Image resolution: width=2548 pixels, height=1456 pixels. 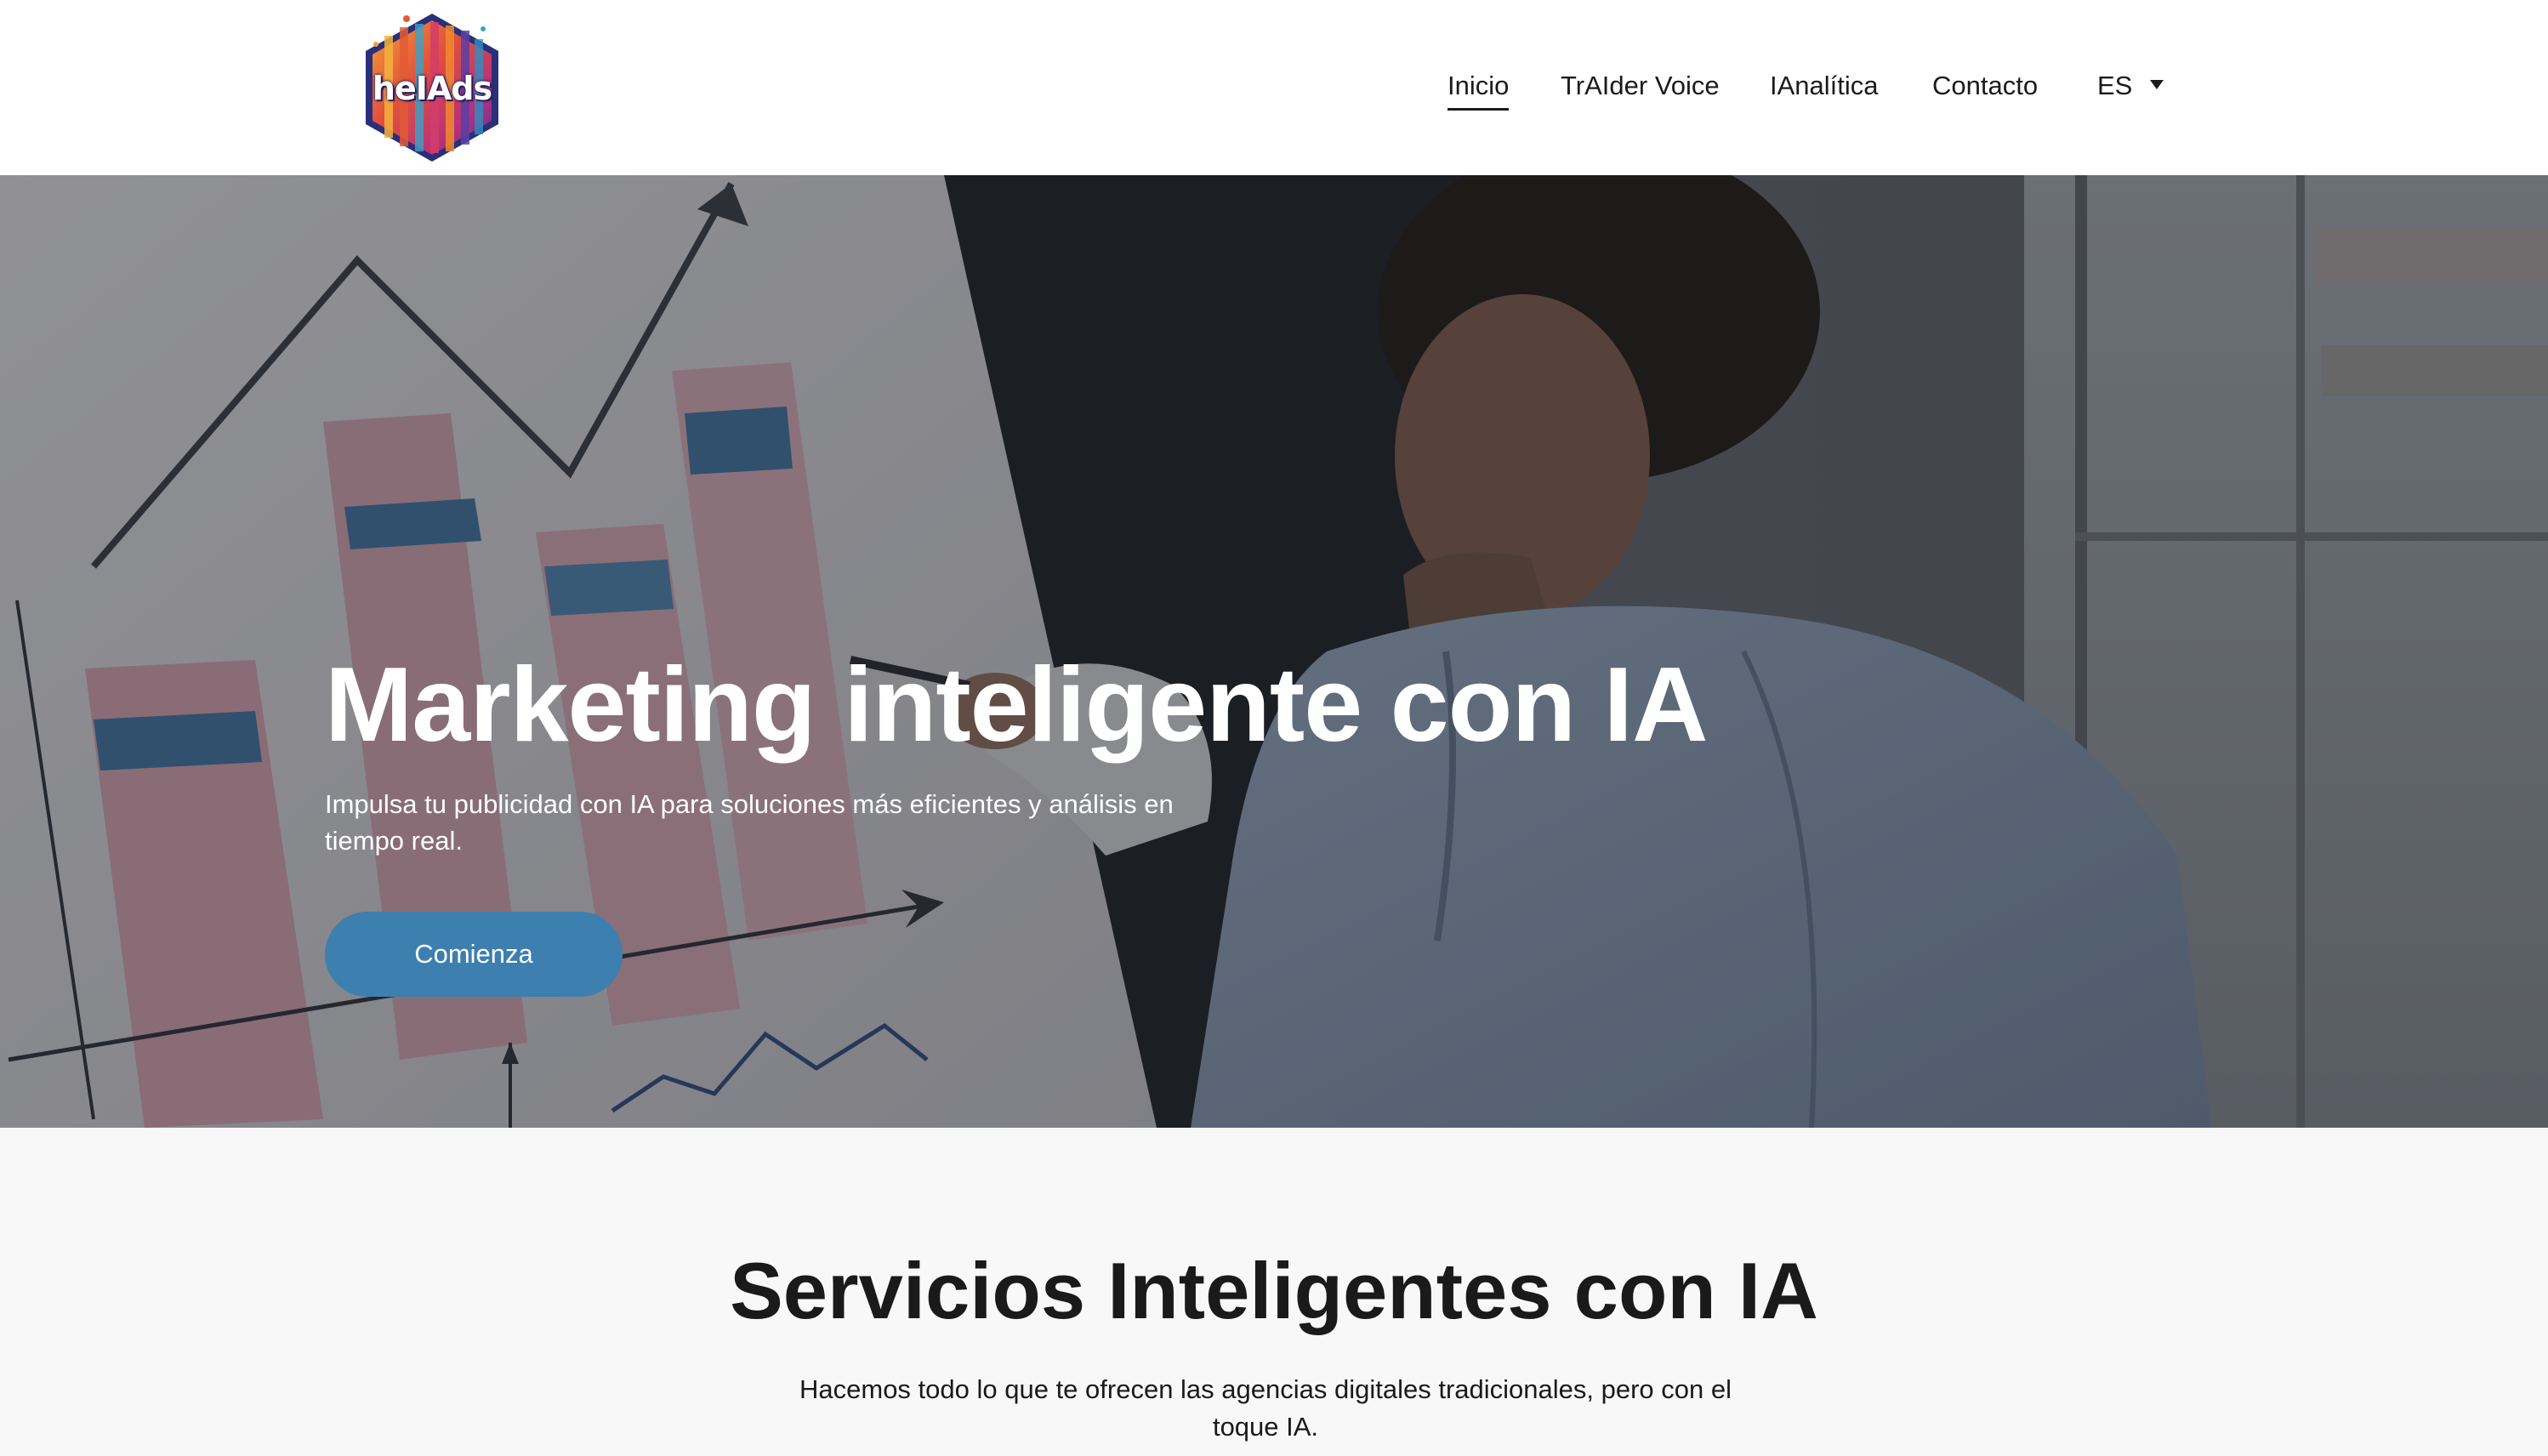 What do you see at coordinates (2157, 84) in the screenshot?
I see `chevron-down-icon` at bounding box center [2157, 84].